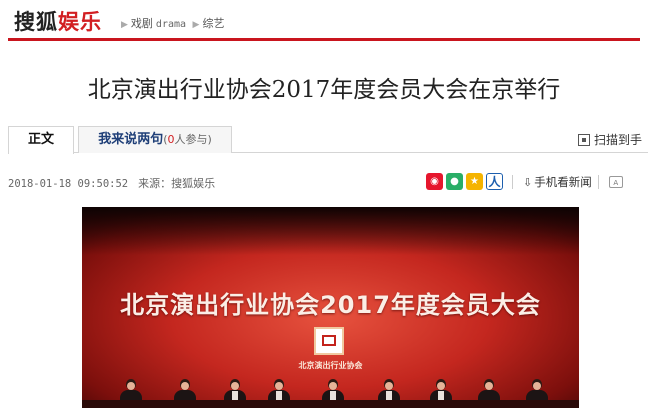  I want to click on mobile-icon: ⇩, so click(528, 182).